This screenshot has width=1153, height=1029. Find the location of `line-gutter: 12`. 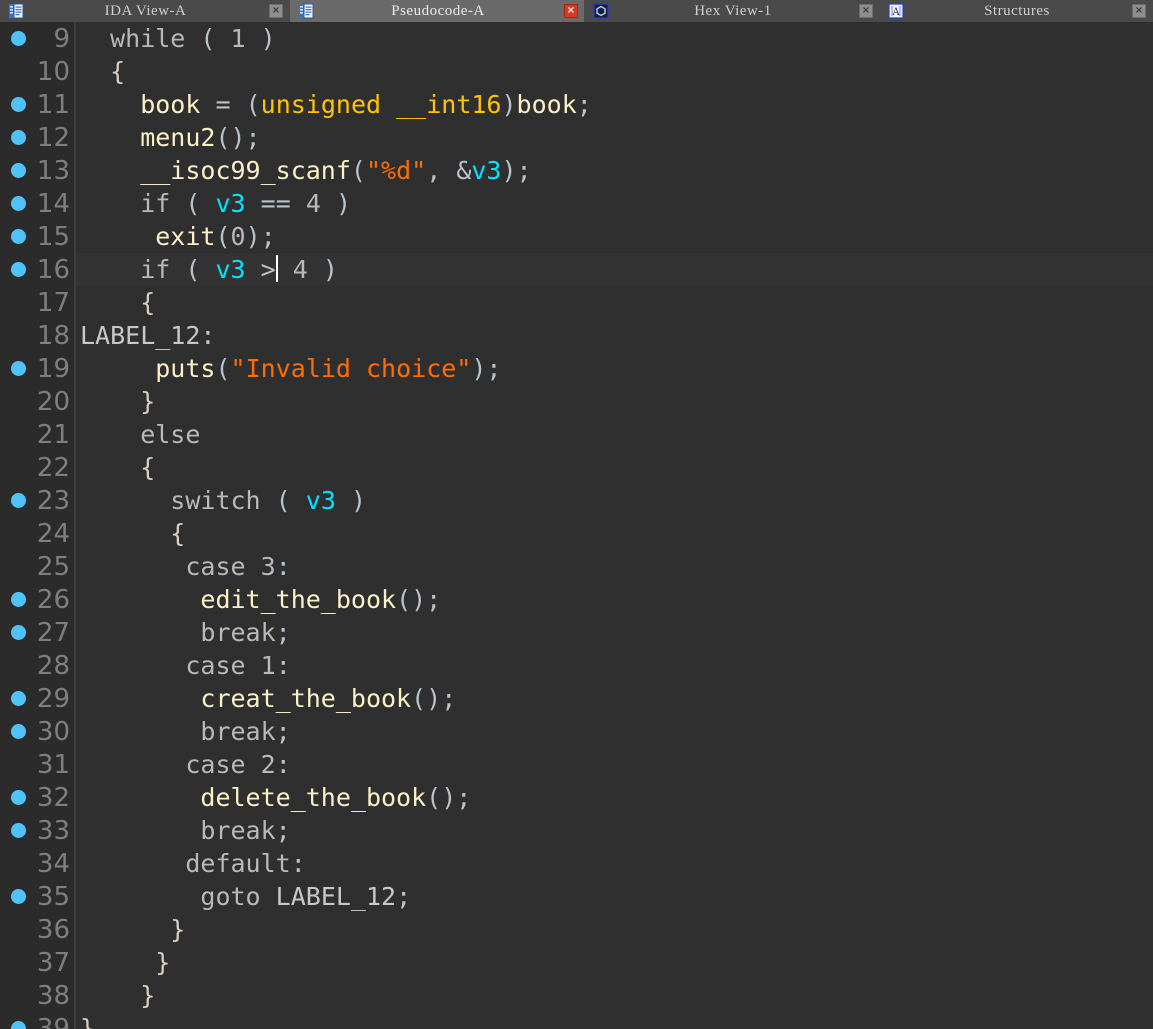

line-gutter: 12 is located at coordinates (38, 137).